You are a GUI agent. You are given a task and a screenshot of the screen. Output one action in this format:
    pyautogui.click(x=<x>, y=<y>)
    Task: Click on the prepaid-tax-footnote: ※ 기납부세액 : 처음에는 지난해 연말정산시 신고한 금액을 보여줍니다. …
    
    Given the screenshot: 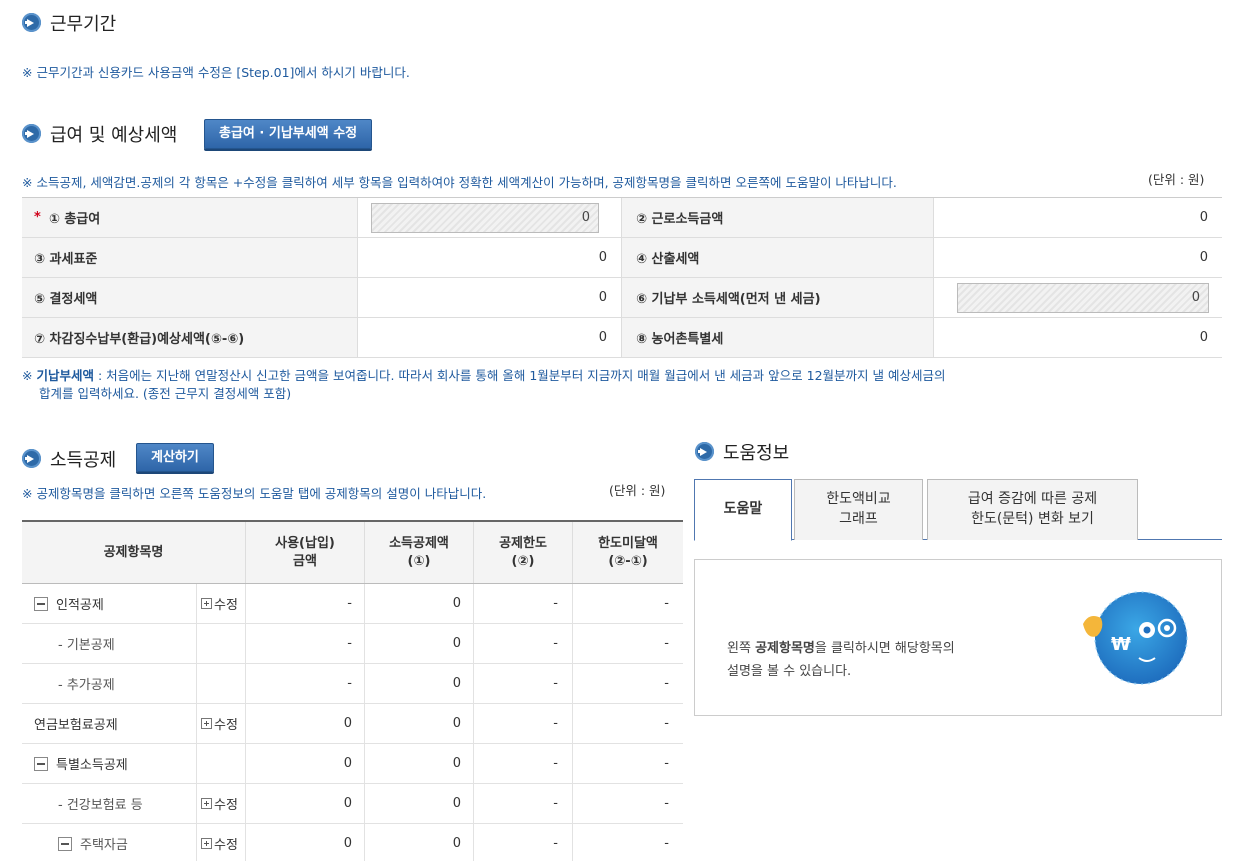 What is the action you would take?
    pyautogui.click(x=484, y=385)
    